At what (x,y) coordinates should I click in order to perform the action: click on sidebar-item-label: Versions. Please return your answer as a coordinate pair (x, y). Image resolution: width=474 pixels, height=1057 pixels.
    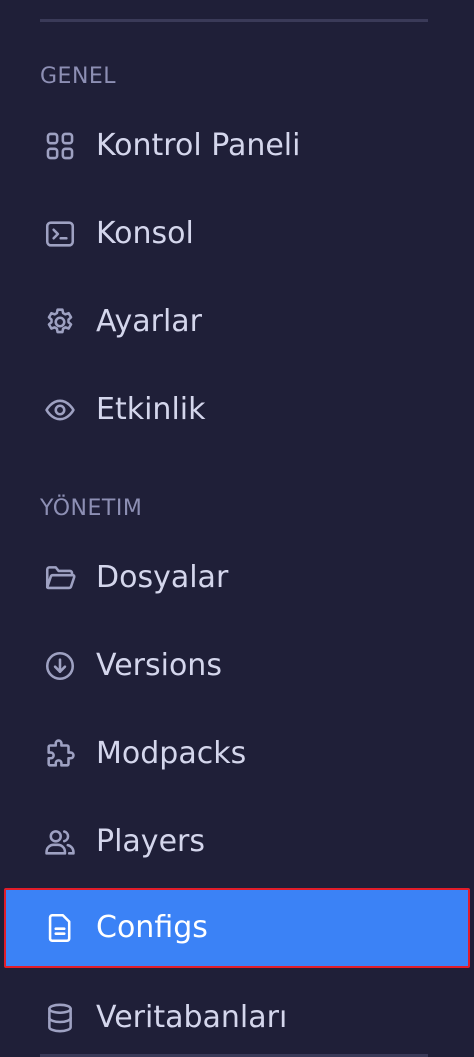
    Looking at the image, I should click on (159, 665).